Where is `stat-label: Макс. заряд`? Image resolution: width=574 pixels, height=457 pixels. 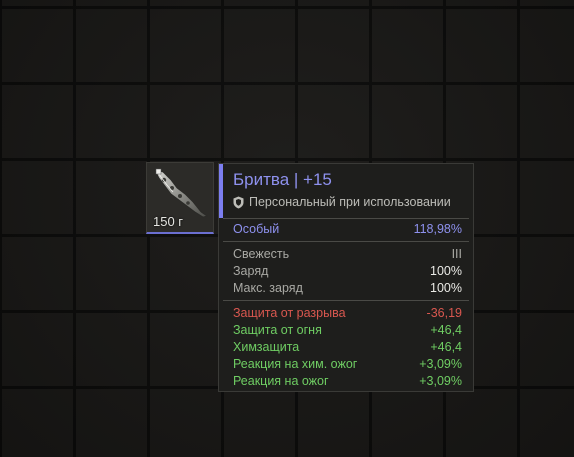
stat-label: Макс. заряд is located at coordinates (268, 288).